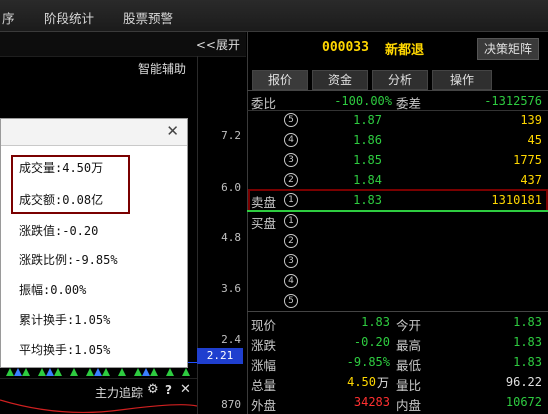 The width and height of the screenshot is (548, 414). Describe the element at coordinates (65, 350) in the screenshot. I see `popup-item-avg-turnover: 平均换手:1.05%` at that location.